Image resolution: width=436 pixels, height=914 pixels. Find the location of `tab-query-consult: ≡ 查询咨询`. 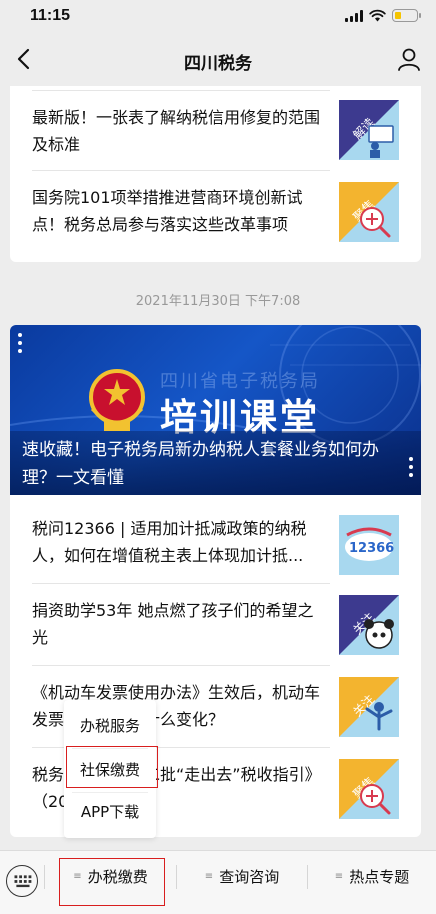

tab-query-consult: ≡ 查询咨询 is located at coordinates (242, 876).